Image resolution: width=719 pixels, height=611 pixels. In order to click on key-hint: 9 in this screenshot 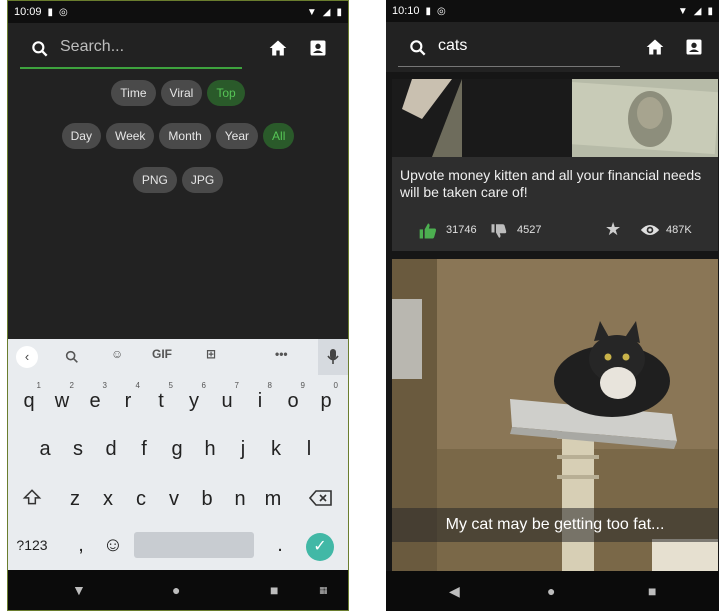, I will do `click(302, 385)`.